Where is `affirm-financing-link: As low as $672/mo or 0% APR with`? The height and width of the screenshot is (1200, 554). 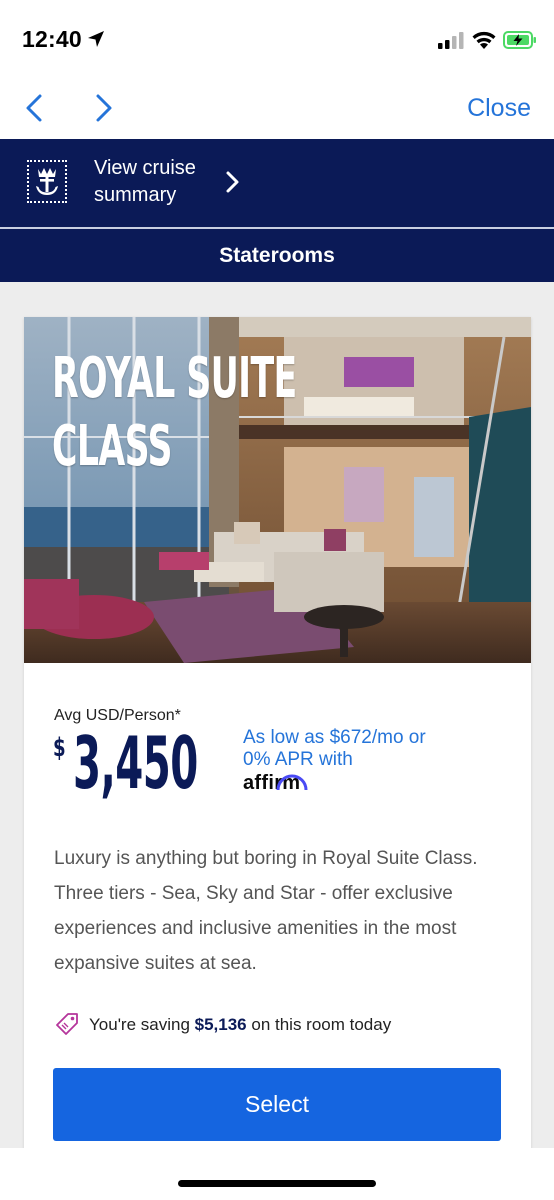
affirm-financing-link: As low as $672/mo or 0% APR with is located at coordinates (343, 749).